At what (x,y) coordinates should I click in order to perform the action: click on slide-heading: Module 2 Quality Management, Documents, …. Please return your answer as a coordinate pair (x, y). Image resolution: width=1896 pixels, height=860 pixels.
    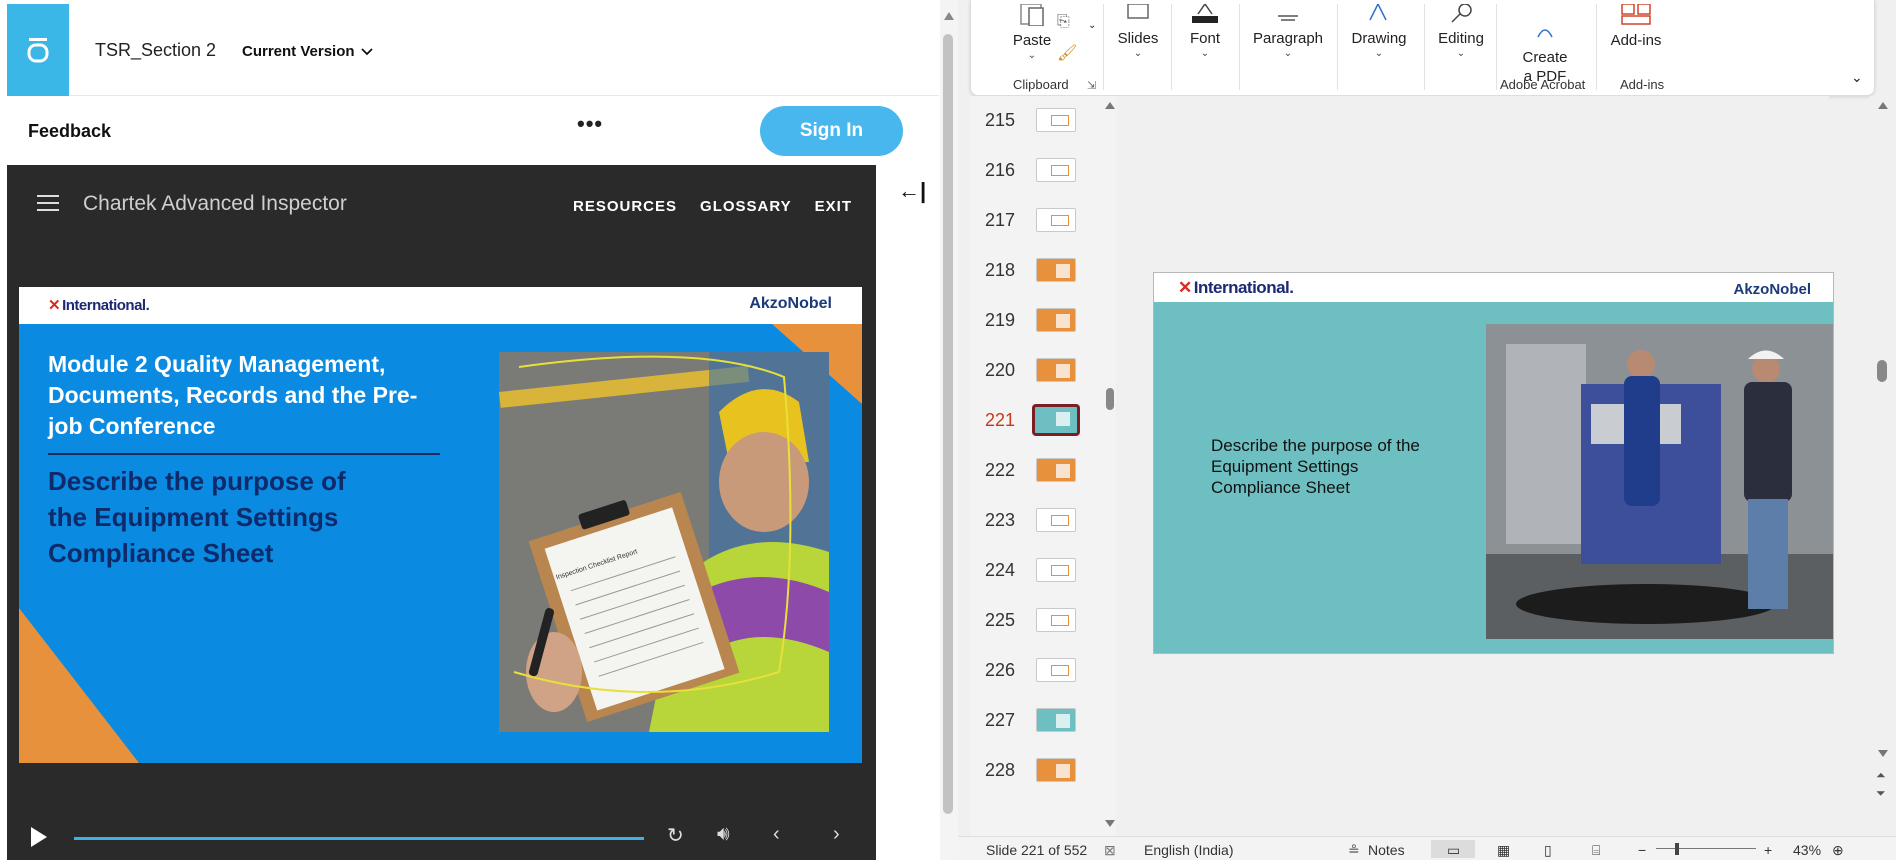
    Looking at the image, I should click on (233, 395).